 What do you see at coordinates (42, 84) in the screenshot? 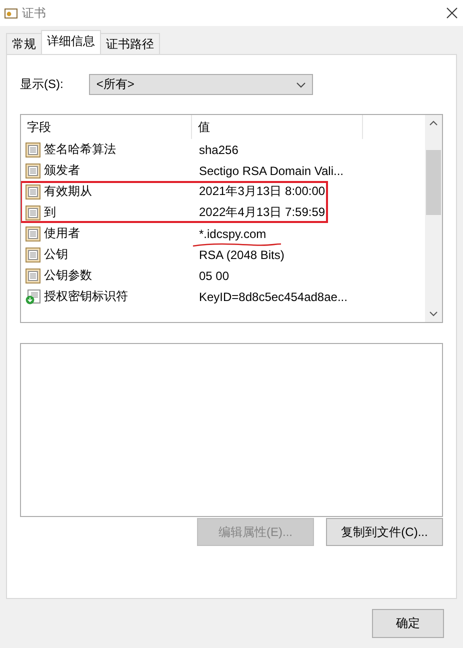
I see `show-label: 显示(S):` at bounding box center [42, 84].